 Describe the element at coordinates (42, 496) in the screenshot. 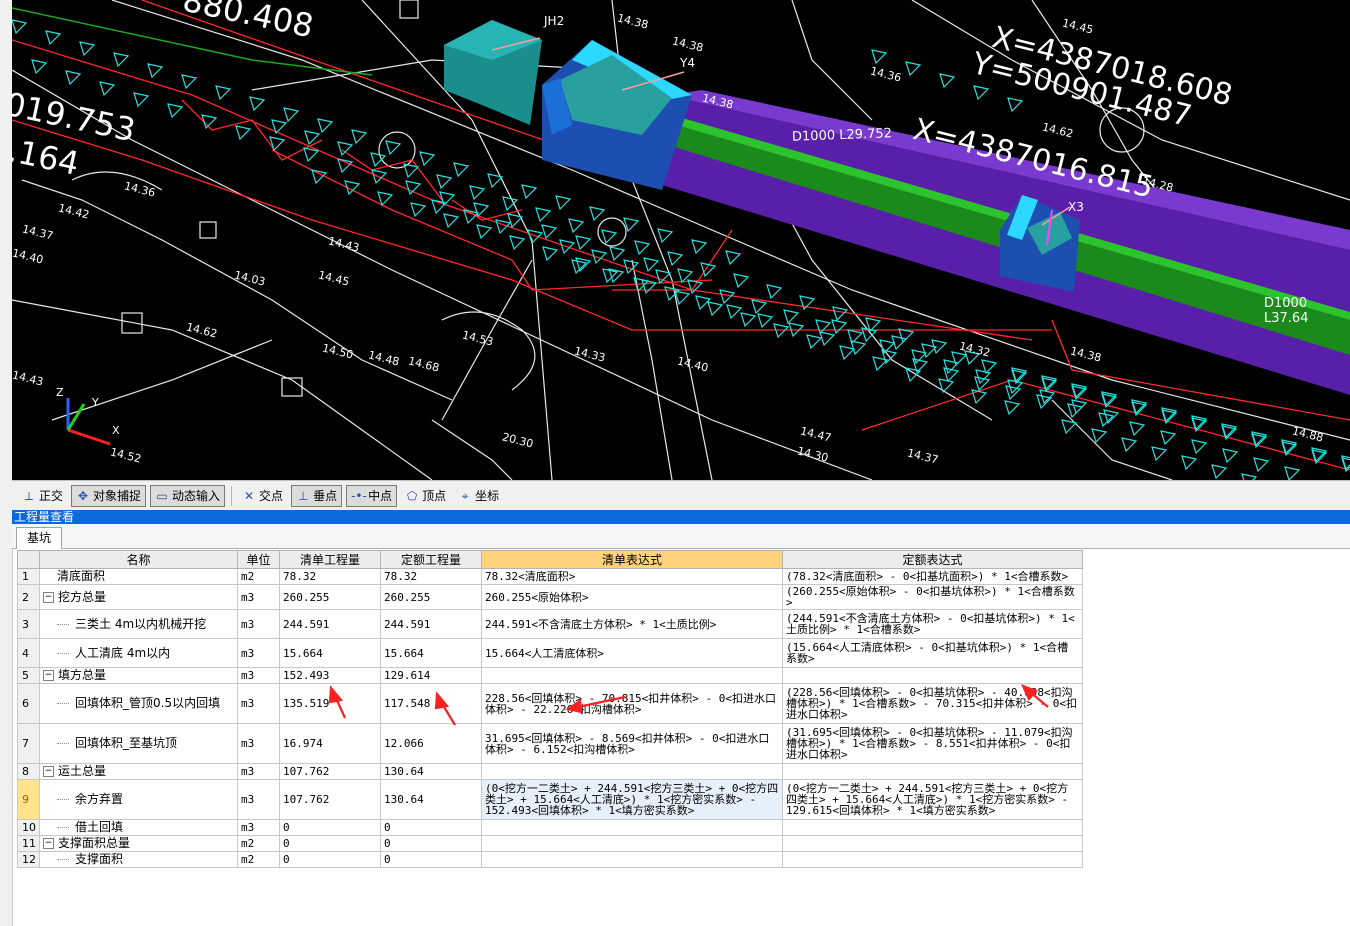

I see `snap-orthogonal-button: ⟂ 正交` at that location.